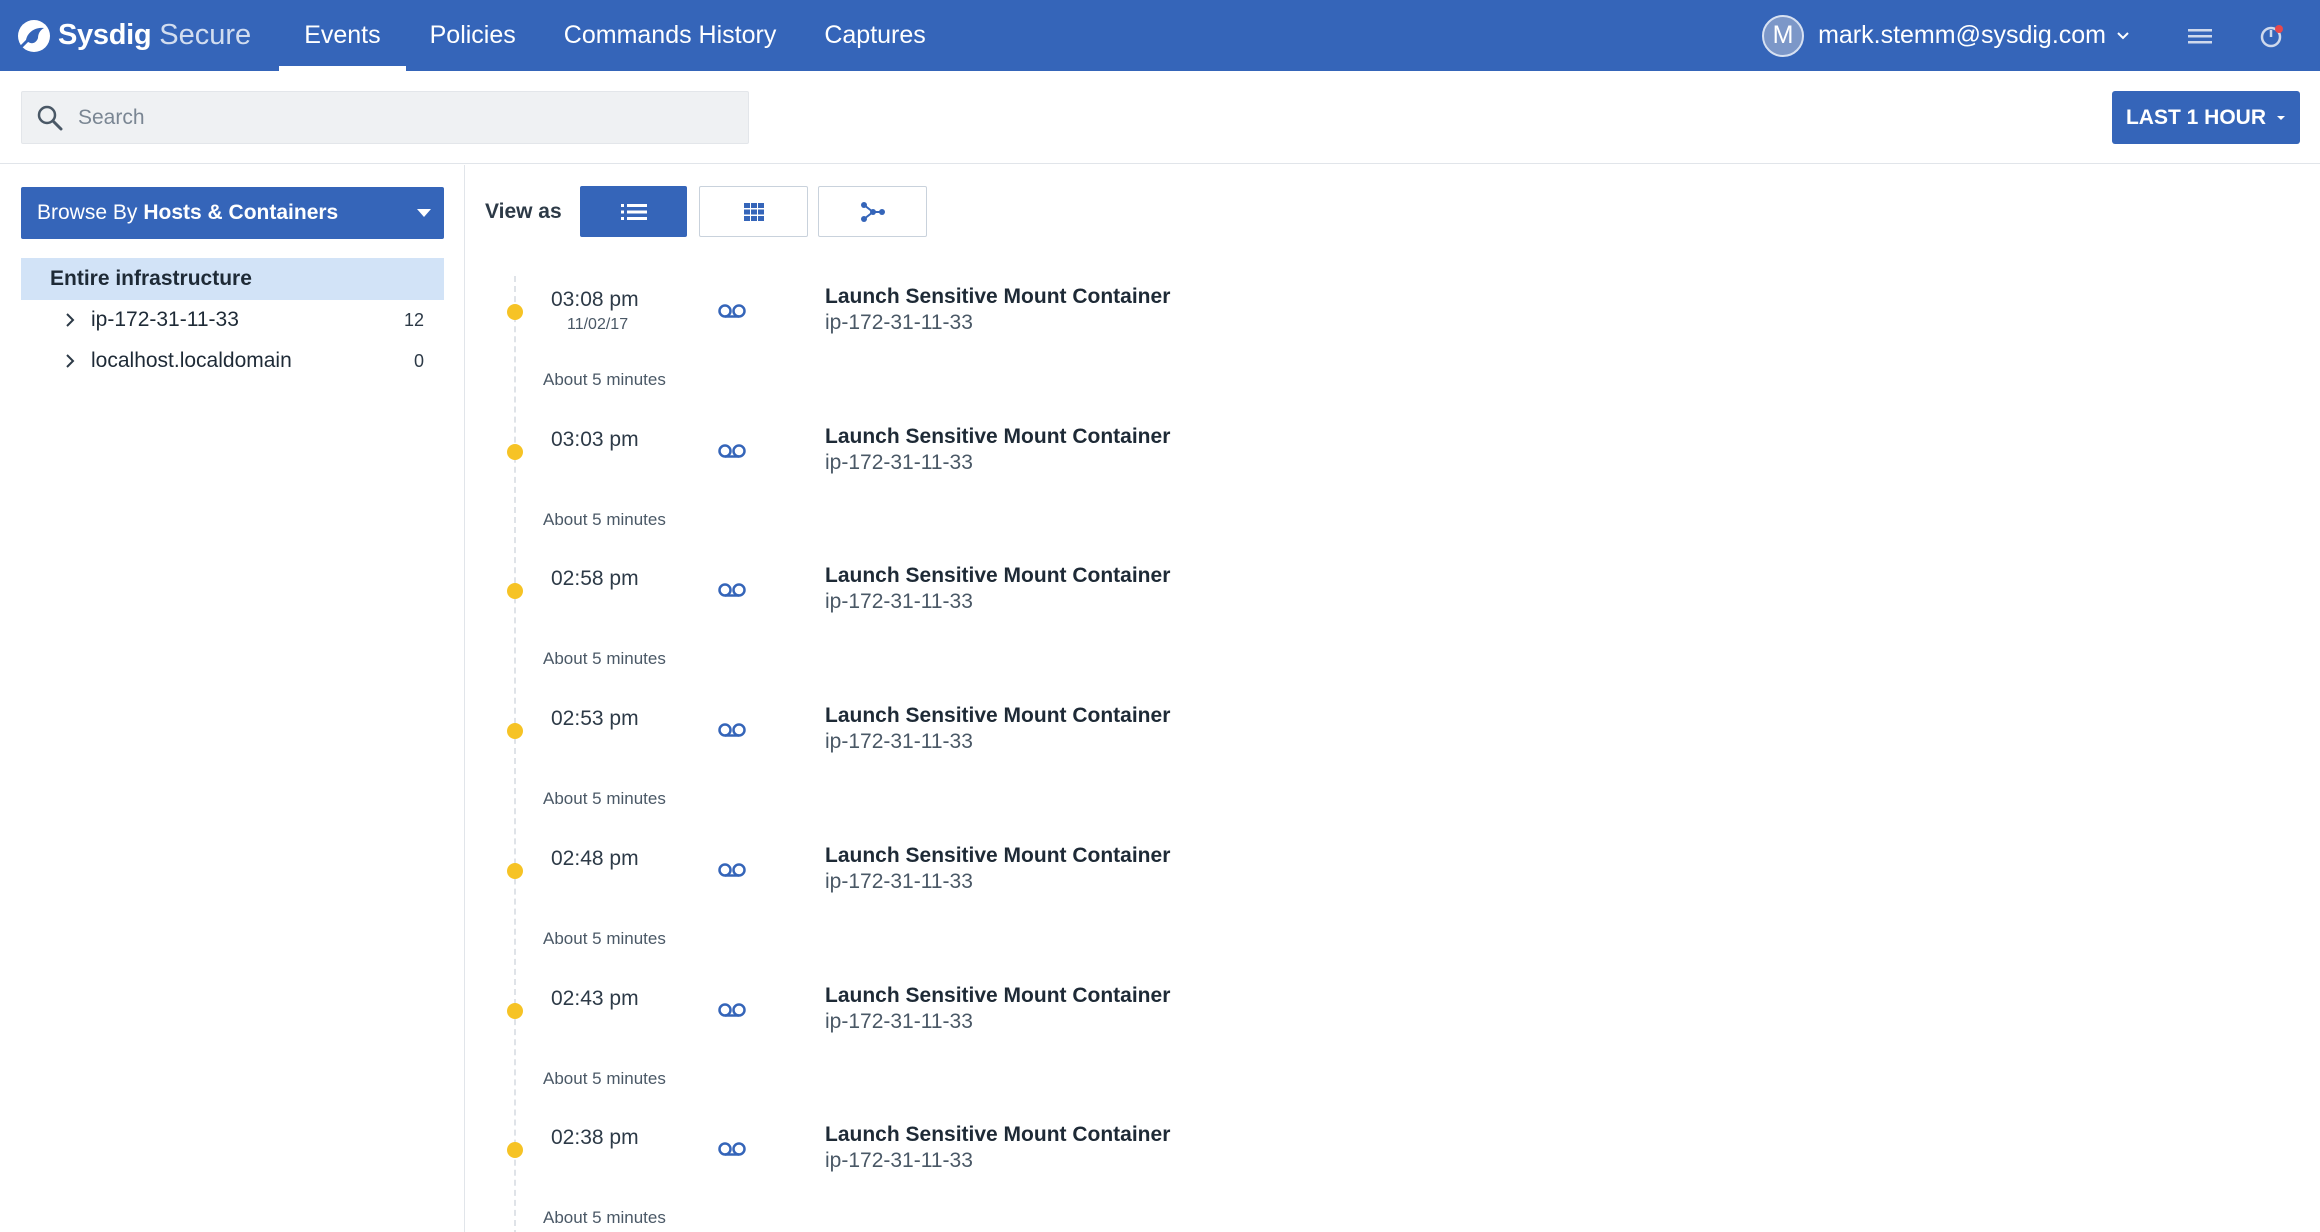 The image size is (2320, 1232). I want to click on nav-policies: Policies, so click(473, 35).